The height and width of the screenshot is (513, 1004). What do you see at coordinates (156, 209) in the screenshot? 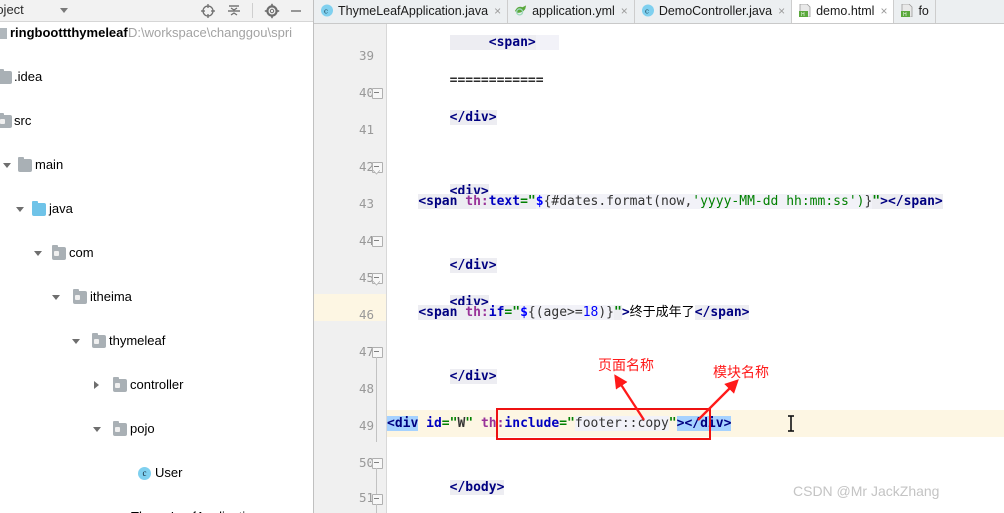
I see `tree-row-java: java` at bounding box center [156, 209].